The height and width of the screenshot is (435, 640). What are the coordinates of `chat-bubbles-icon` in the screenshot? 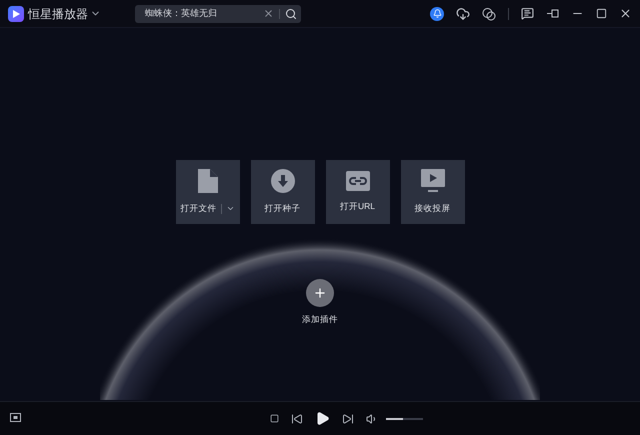 It's located at (489, 13).